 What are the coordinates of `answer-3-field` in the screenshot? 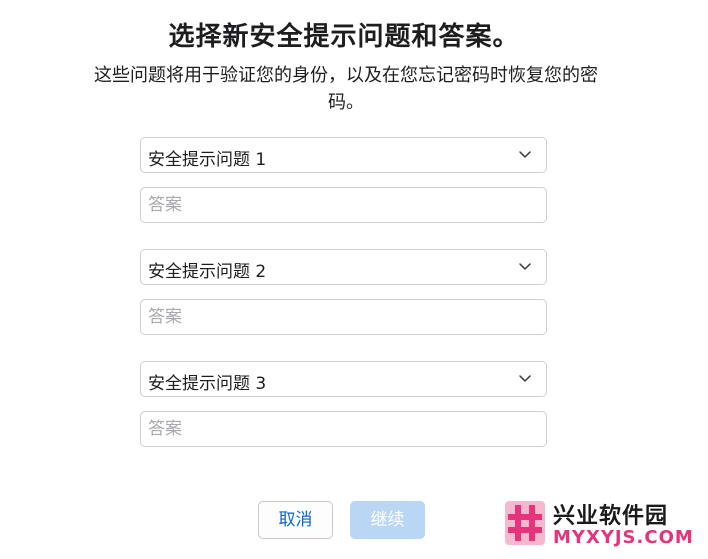 It's located at (343, 429).